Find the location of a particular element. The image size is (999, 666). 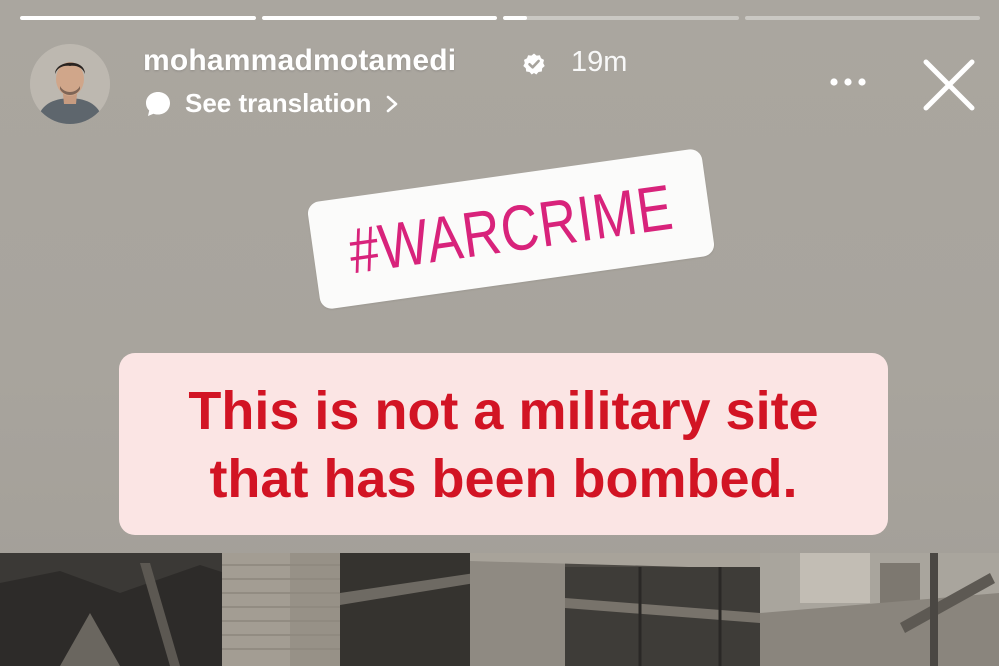

caption-line-2: that has been bombed. is located at coordinates (503, 479).